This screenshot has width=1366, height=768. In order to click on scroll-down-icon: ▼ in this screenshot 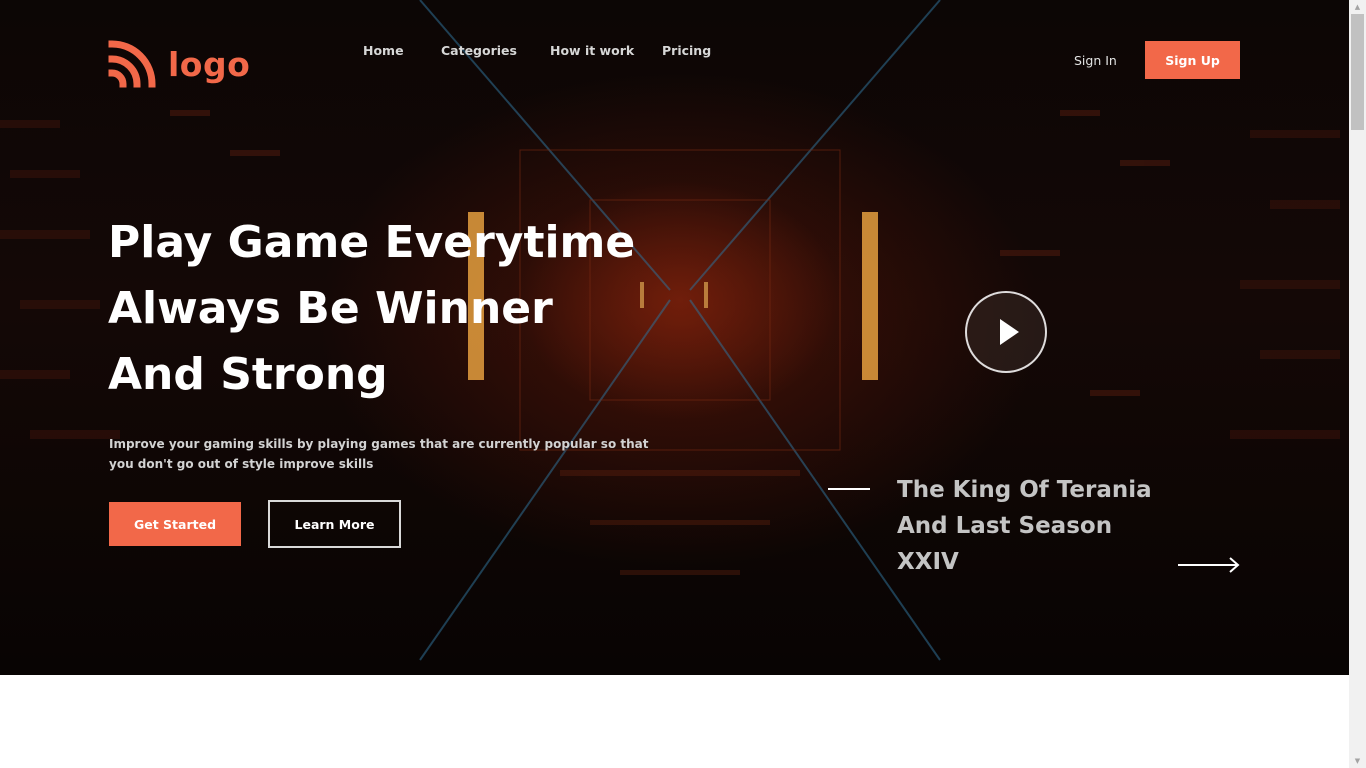, I will do `click(1357, 761)`.